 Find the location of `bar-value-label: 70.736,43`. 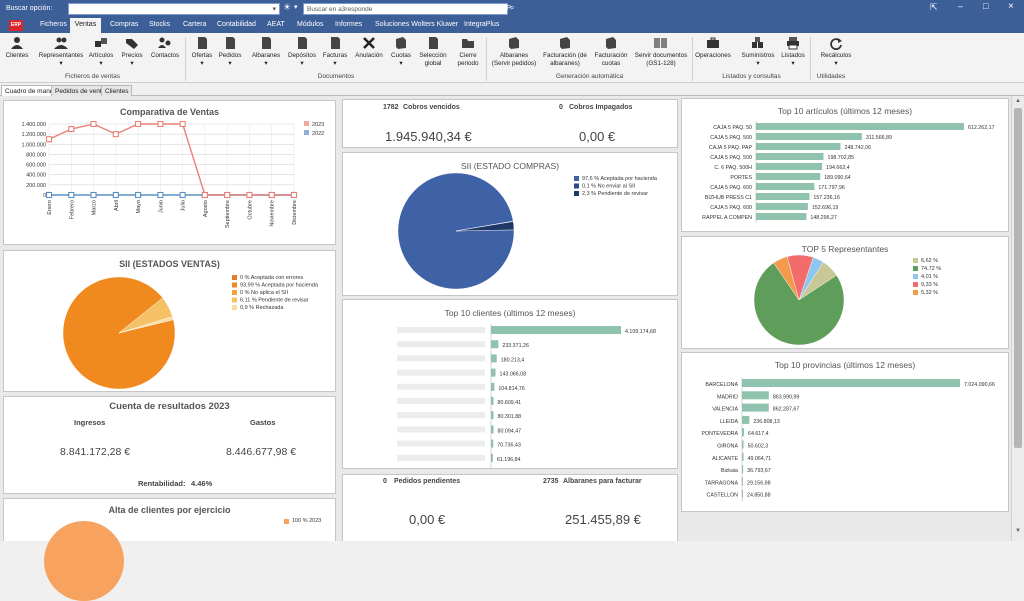

bar-value-label: 70.736,43 is located at coordinates (509, 446).